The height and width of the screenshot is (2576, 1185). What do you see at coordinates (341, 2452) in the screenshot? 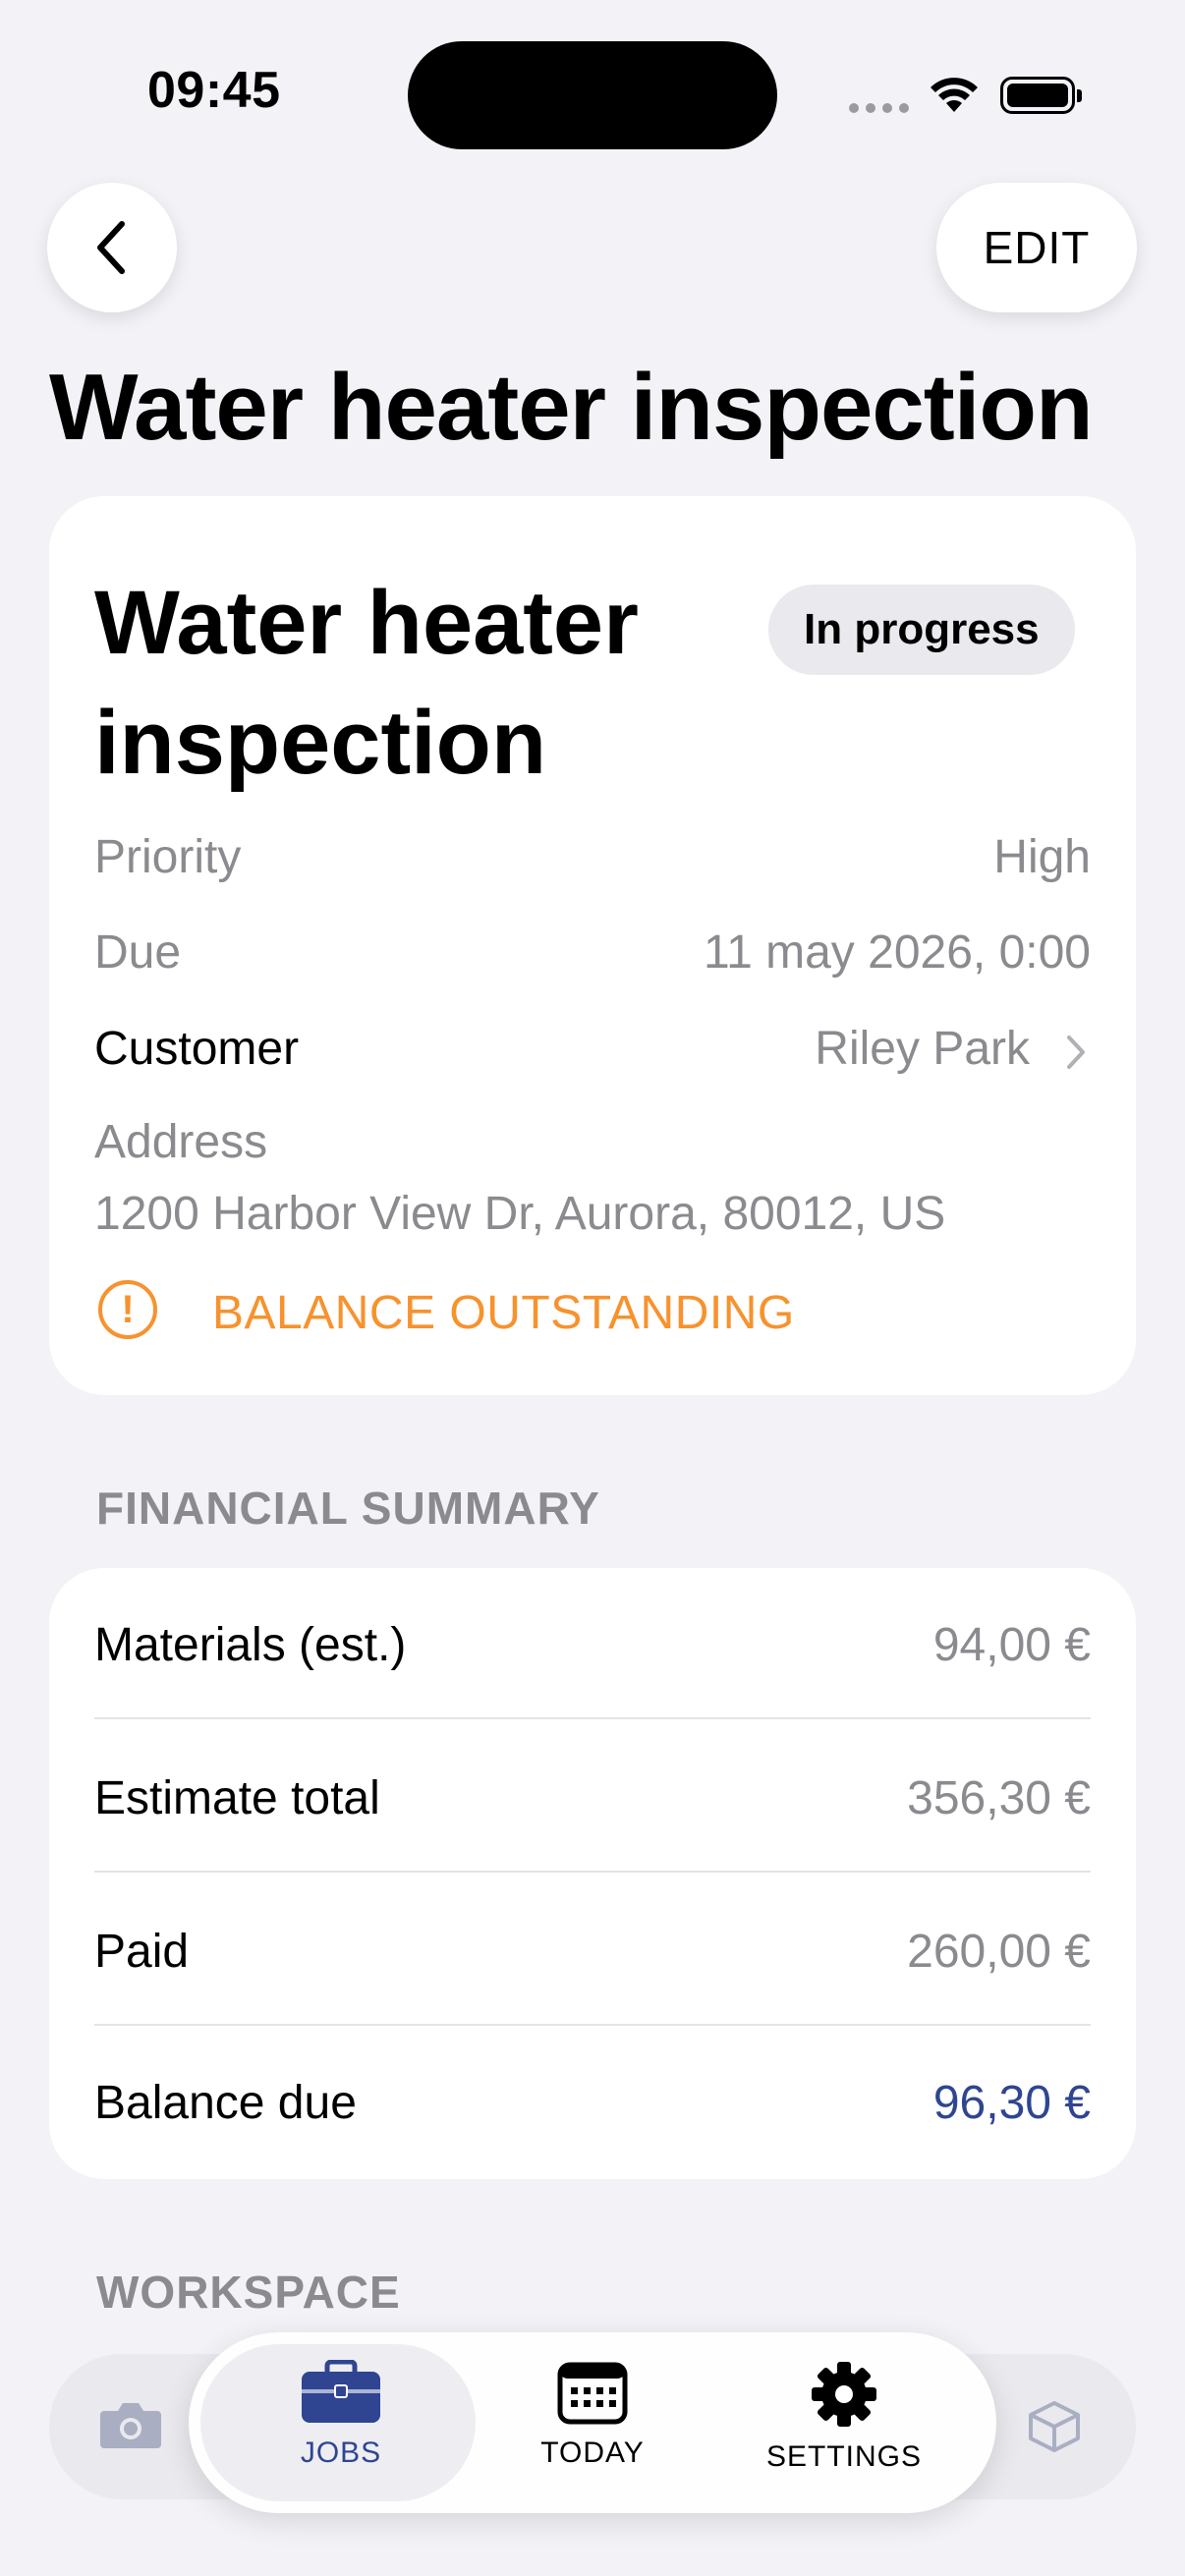
I see `tab-jobs-label: JOBS` at bounding box center [341, 2452].